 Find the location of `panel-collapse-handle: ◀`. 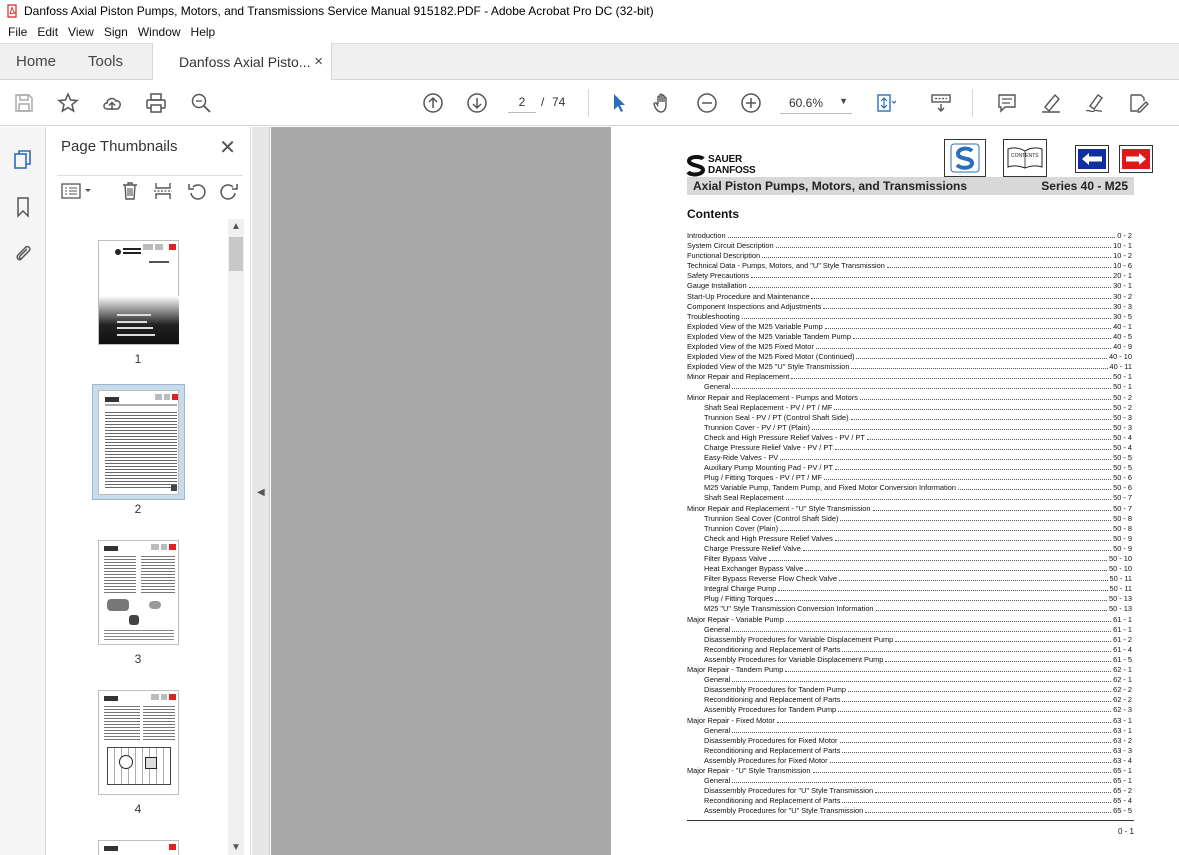

panel-collapse-handle: ◀ is located at coordinates (261, 491).